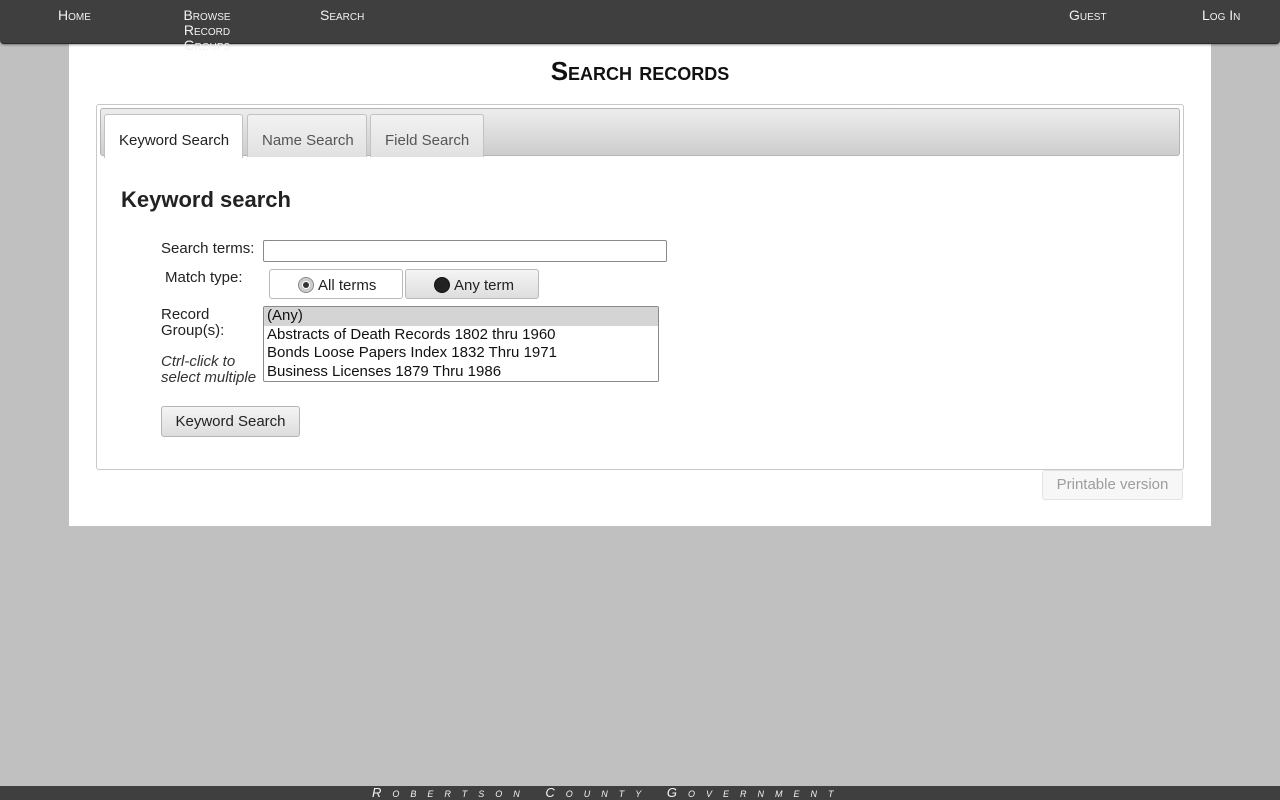 This screenshot has height=800, width=1280. Describe the element at coordinates (608, 793) in the screenshot. I see `footer-text: Robertson County Government` at that location.